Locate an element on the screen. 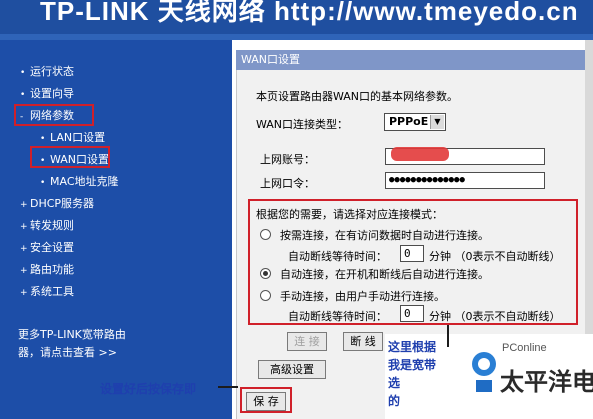 The width and height of the screenshot is (593, 419). sidebar-item-label: 设置向导 is located at coordinates (52, 93).